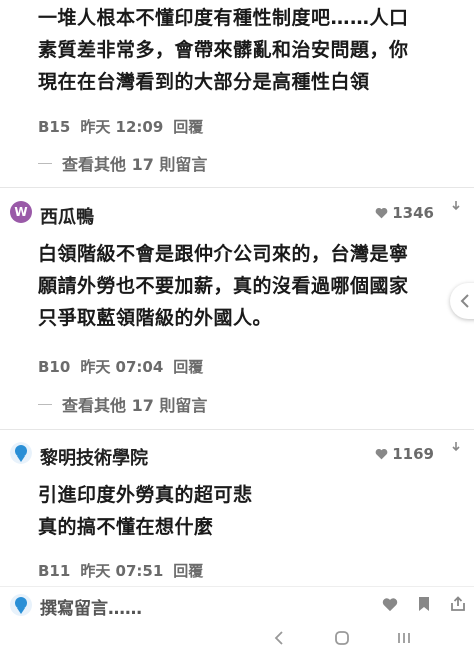 The width and height of the screenshot is (474, 655). I want to click on comment-meta: B15 昨天 12:09 回覆, so click(125, 126).